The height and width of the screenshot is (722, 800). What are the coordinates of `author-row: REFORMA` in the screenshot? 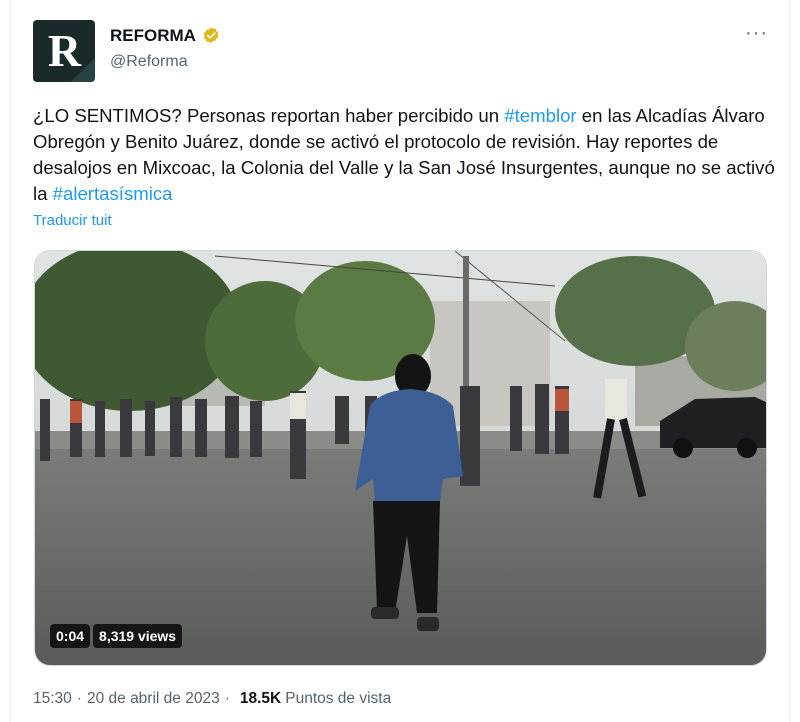 It's located at (165, 36).